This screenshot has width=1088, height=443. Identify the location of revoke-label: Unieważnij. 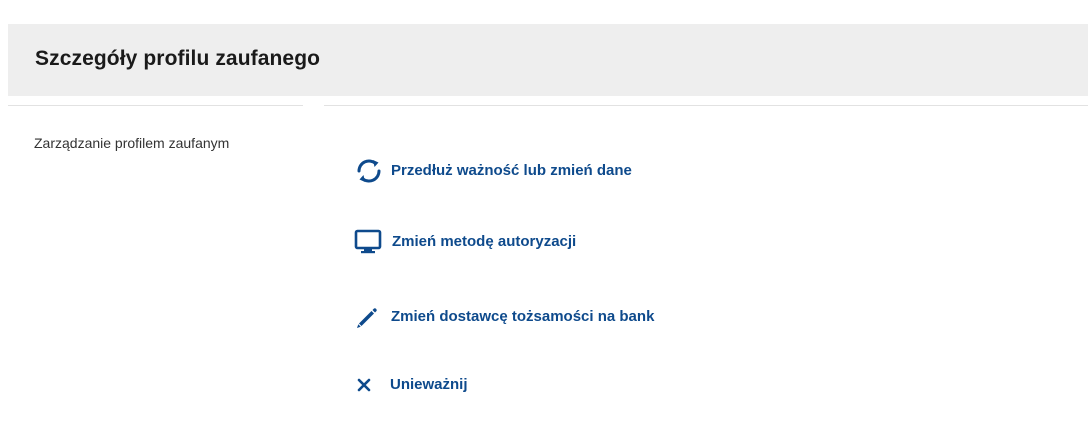
(429, 384).